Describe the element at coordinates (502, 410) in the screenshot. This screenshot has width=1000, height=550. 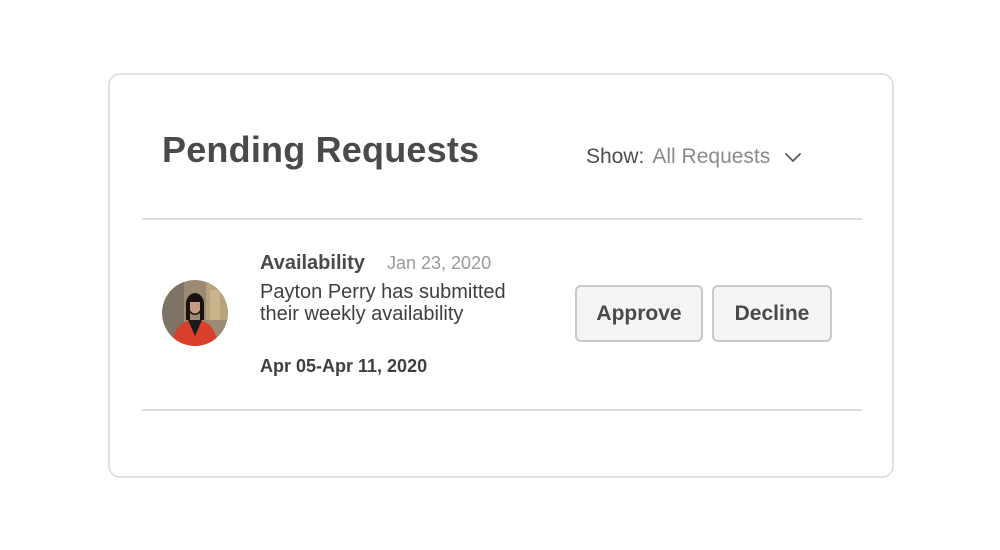
I see `row-divider` at that location.